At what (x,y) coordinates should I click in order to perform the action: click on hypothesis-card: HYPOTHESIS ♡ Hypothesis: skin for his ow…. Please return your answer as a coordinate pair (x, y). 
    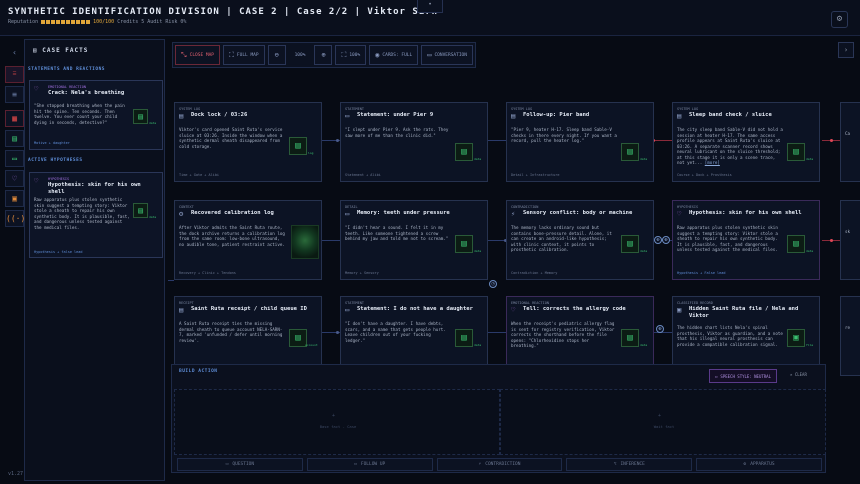
    Looking at the image, I should click on (746, 240).